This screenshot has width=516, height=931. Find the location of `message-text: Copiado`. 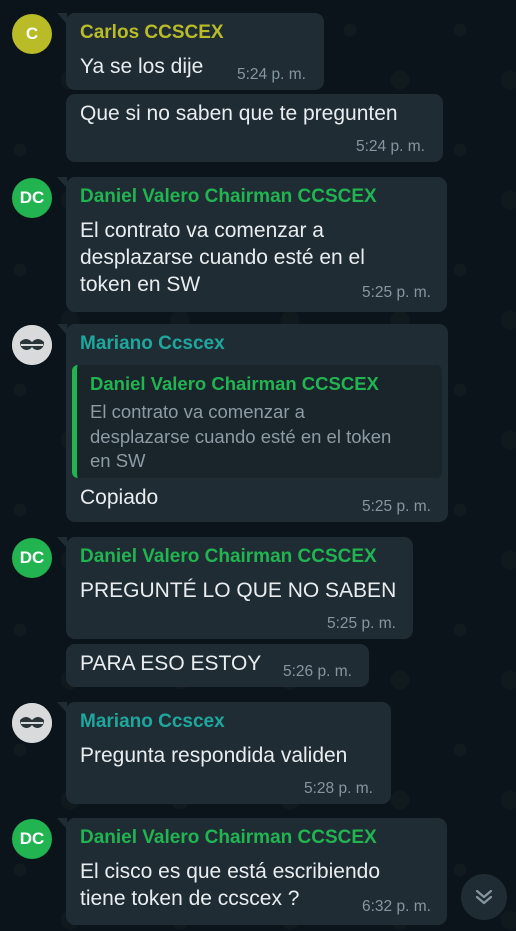

message-text: Copiado is located at coordinates (119, 497).